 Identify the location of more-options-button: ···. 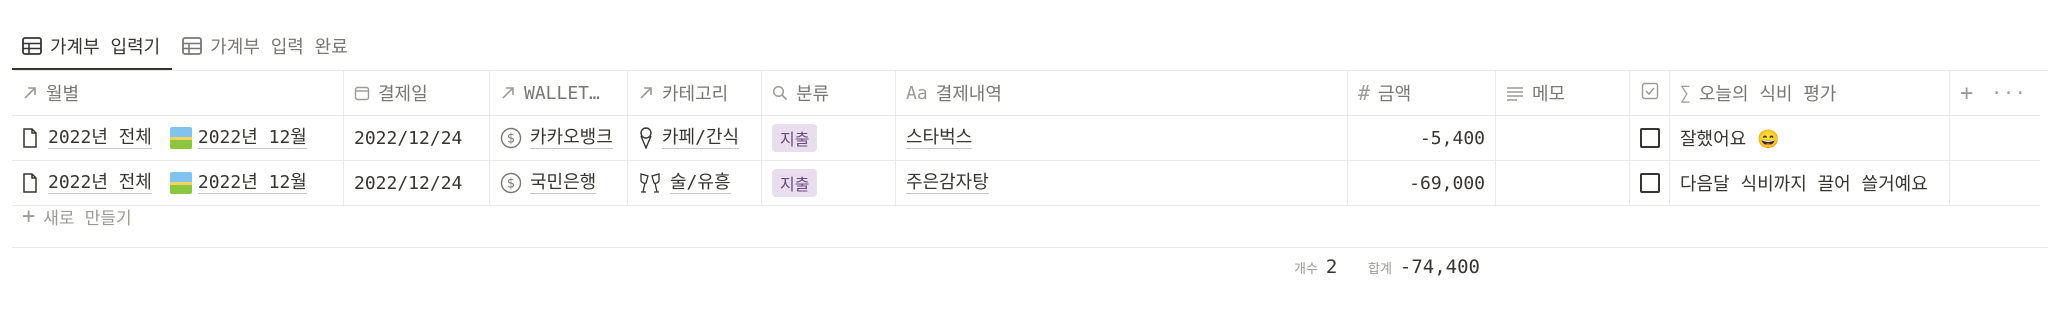
(2009, 93).